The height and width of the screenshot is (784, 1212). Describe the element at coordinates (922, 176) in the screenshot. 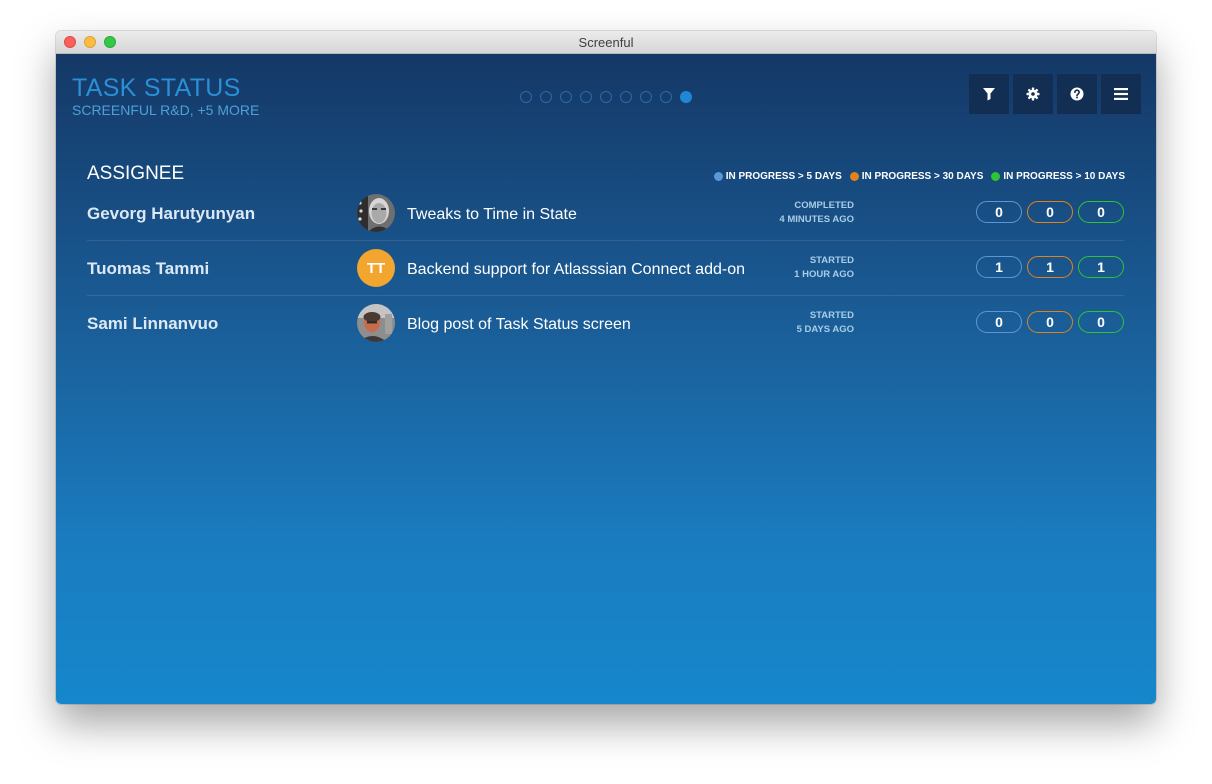

I see `legend-label: IN PROGRESS > 30 DAYS` at that location.